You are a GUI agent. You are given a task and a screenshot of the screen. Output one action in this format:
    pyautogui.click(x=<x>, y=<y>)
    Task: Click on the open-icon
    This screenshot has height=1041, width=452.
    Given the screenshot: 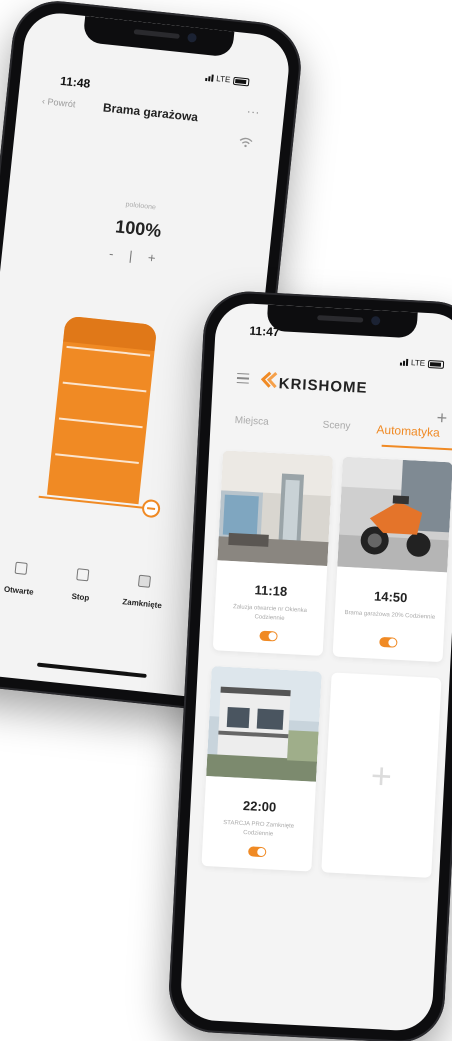 What is the action you would take?
    pyautogui.click(x=21, y=568)
    